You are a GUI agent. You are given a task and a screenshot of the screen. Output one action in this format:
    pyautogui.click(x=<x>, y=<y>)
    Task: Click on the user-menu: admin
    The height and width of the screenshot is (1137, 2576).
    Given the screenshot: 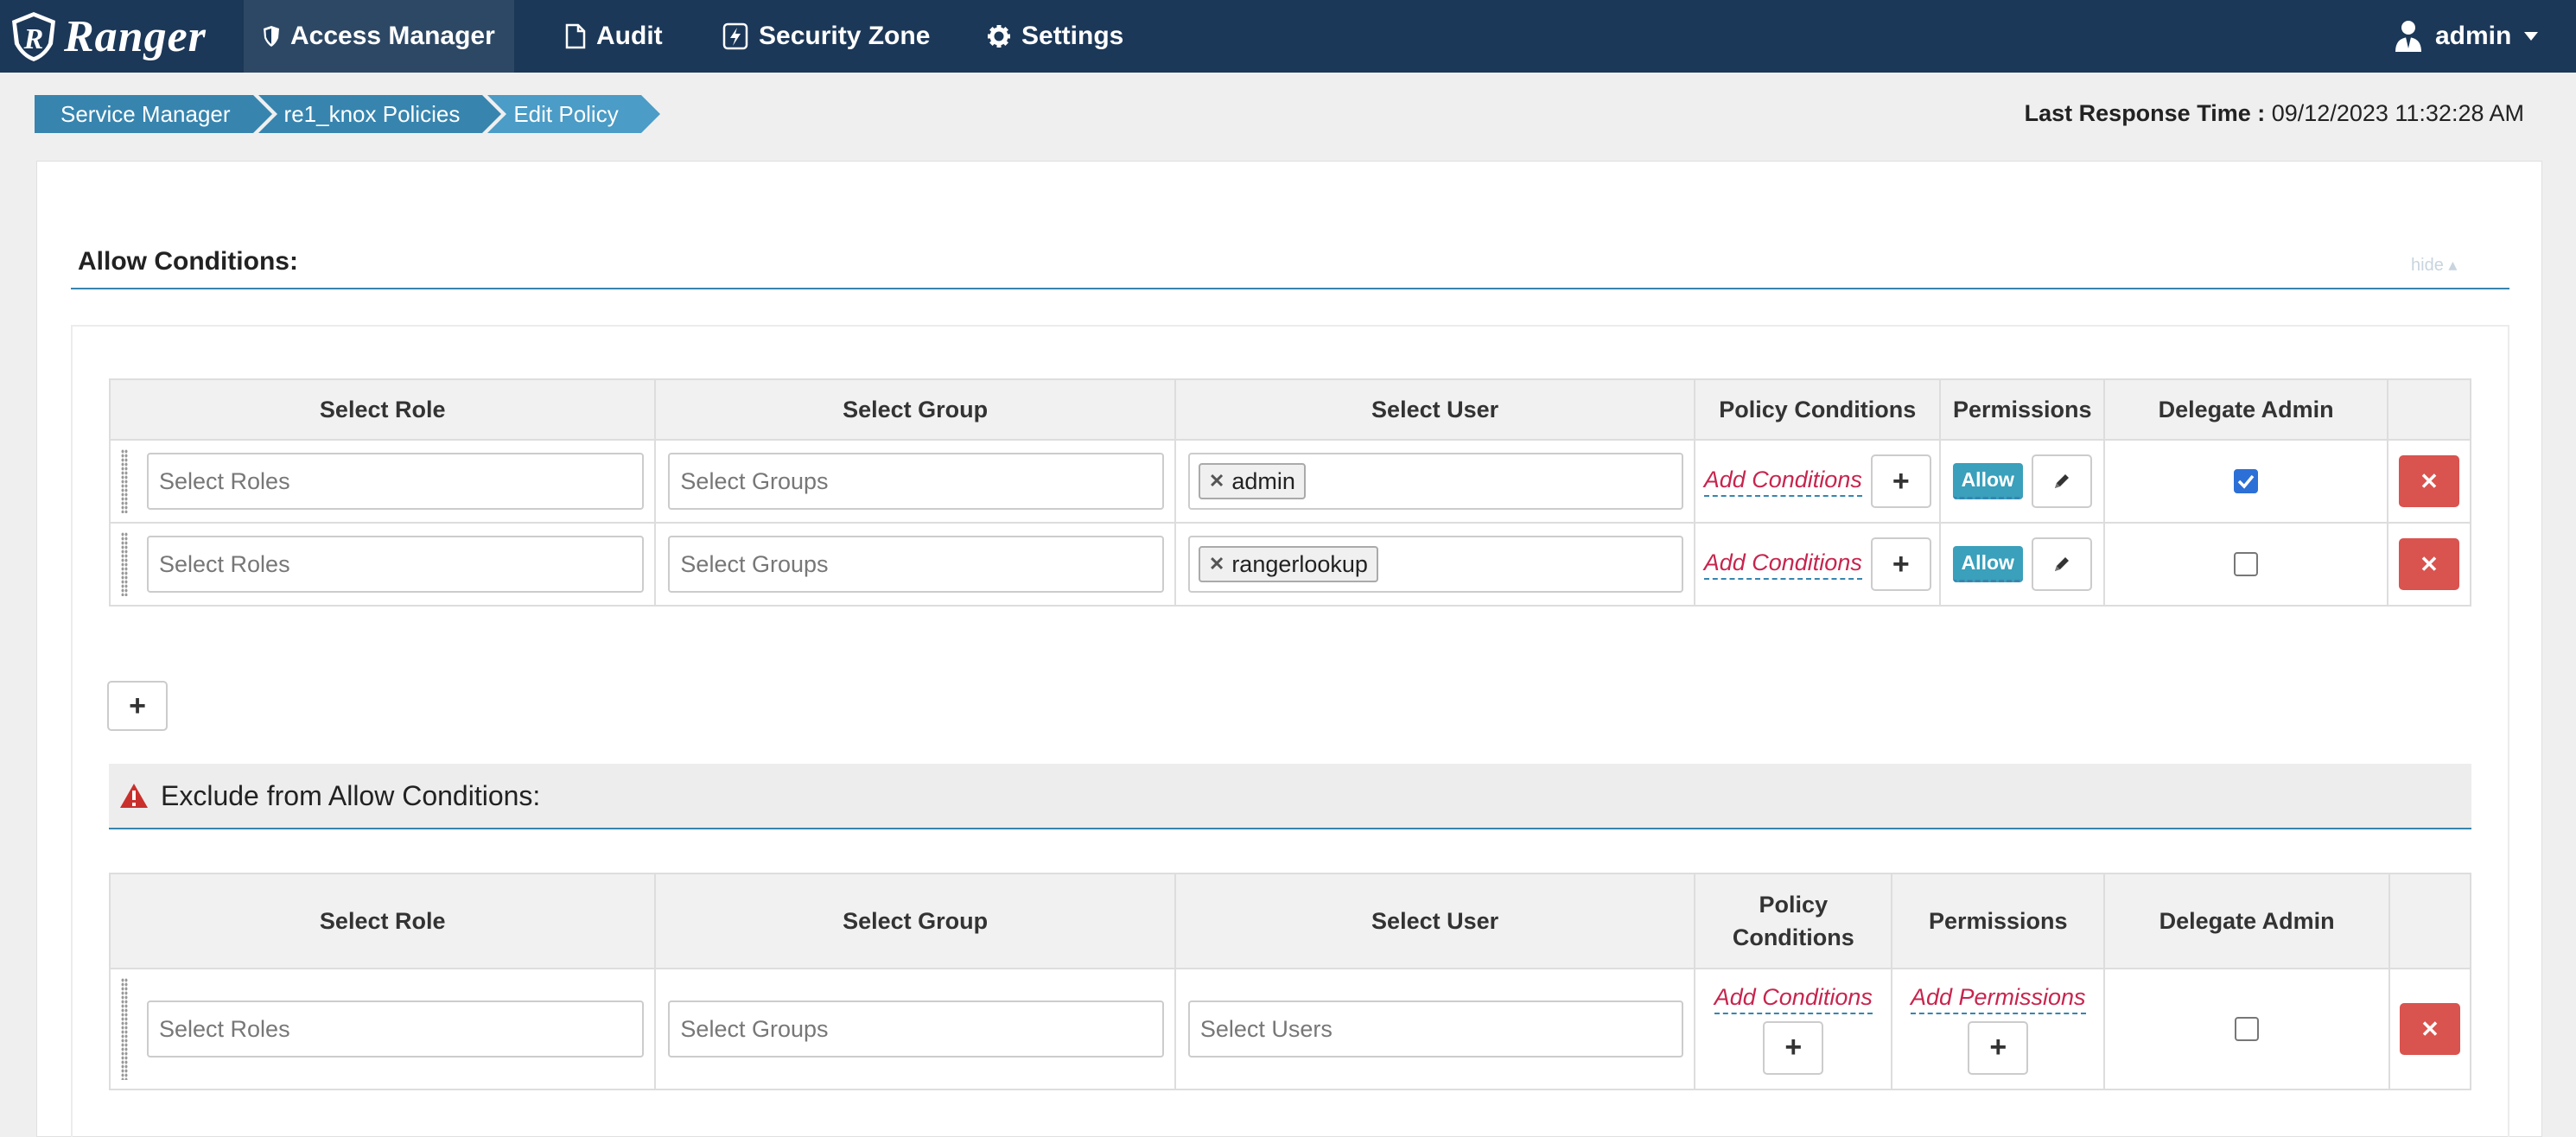 What is the action you would take?
    pyautogui.click(x=2466, y=37)
    